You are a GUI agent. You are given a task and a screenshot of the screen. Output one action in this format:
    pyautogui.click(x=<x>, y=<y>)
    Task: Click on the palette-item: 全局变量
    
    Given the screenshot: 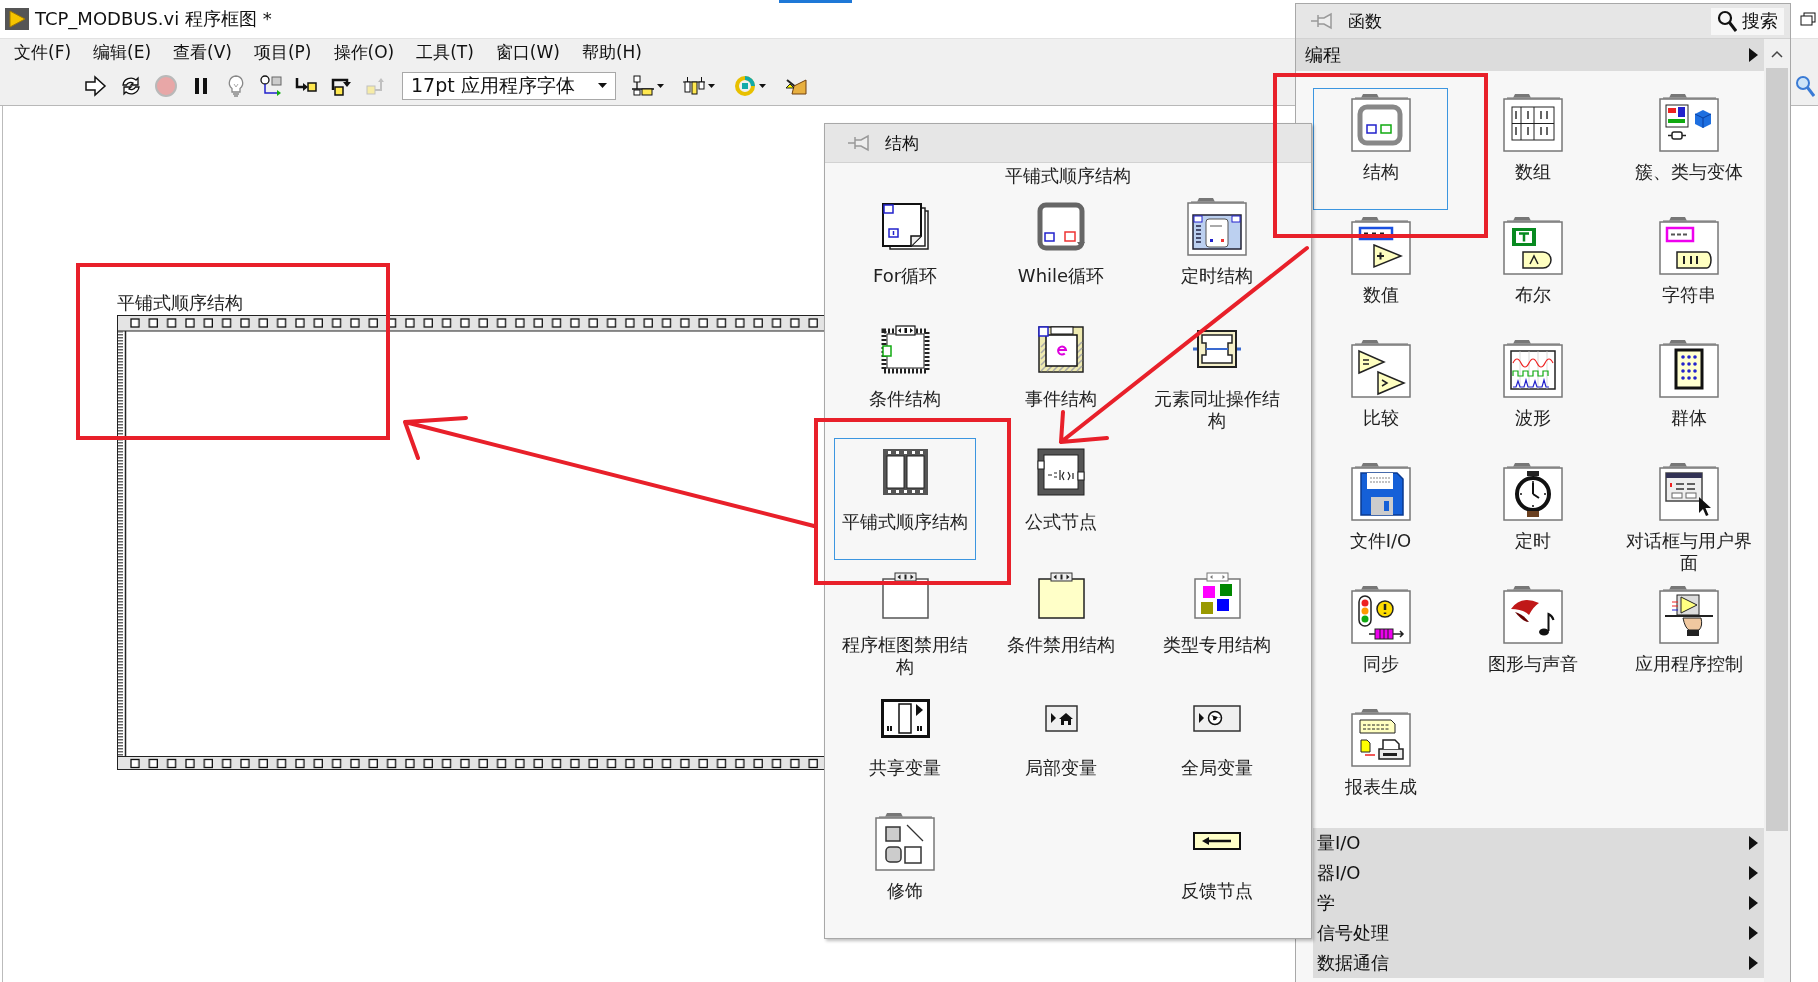 What is the action you would take?
    pyautogui.click(x=1217, y=745)
    